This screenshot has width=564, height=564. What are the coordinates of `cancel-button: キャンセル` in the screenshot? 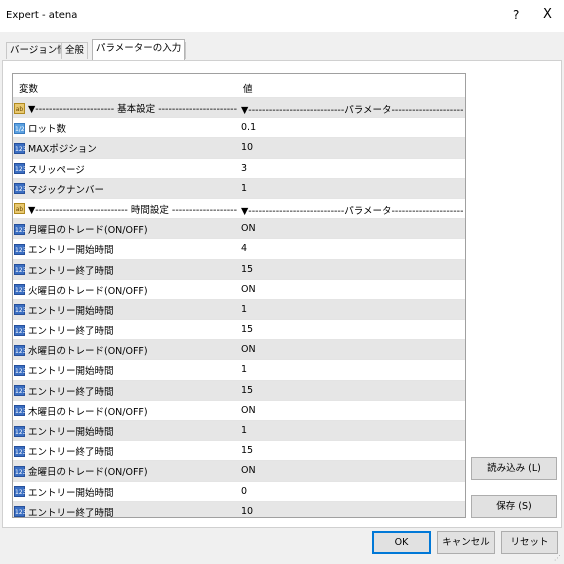 It's located at (466, 542).